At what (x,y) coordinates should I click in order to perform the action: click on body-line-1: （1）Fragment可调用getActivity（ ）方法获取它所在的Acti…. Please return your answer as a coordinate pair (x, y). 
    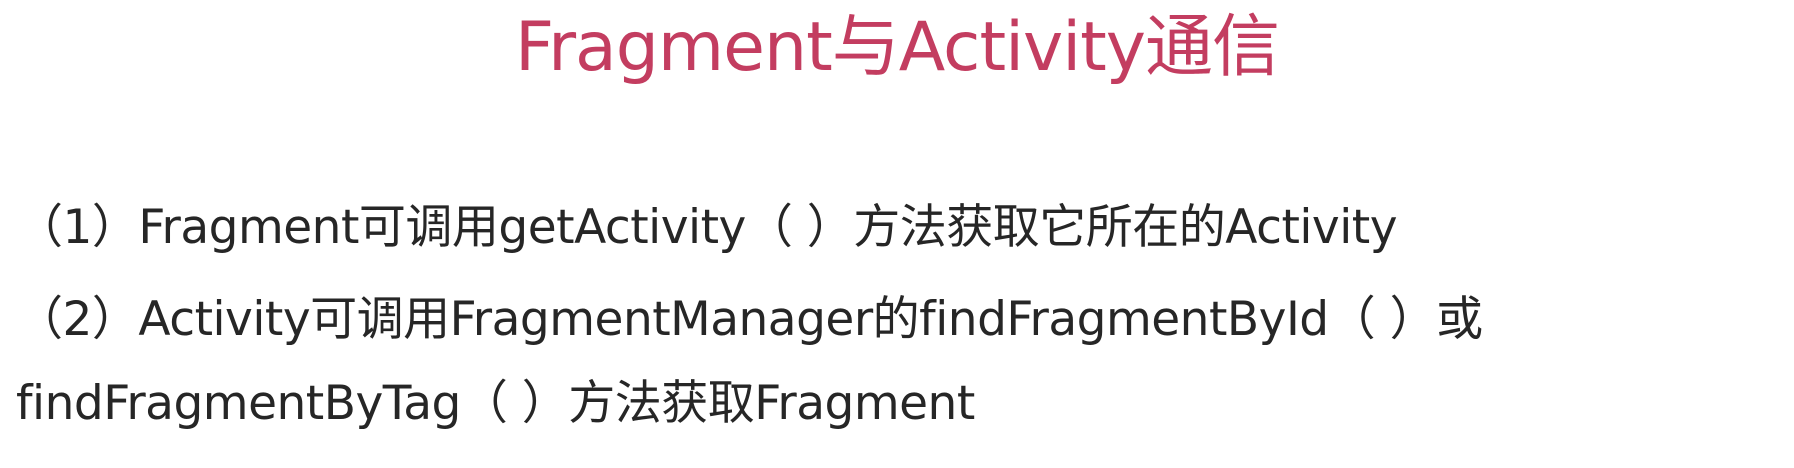
    Looking at the image, I should click on (707, 227).